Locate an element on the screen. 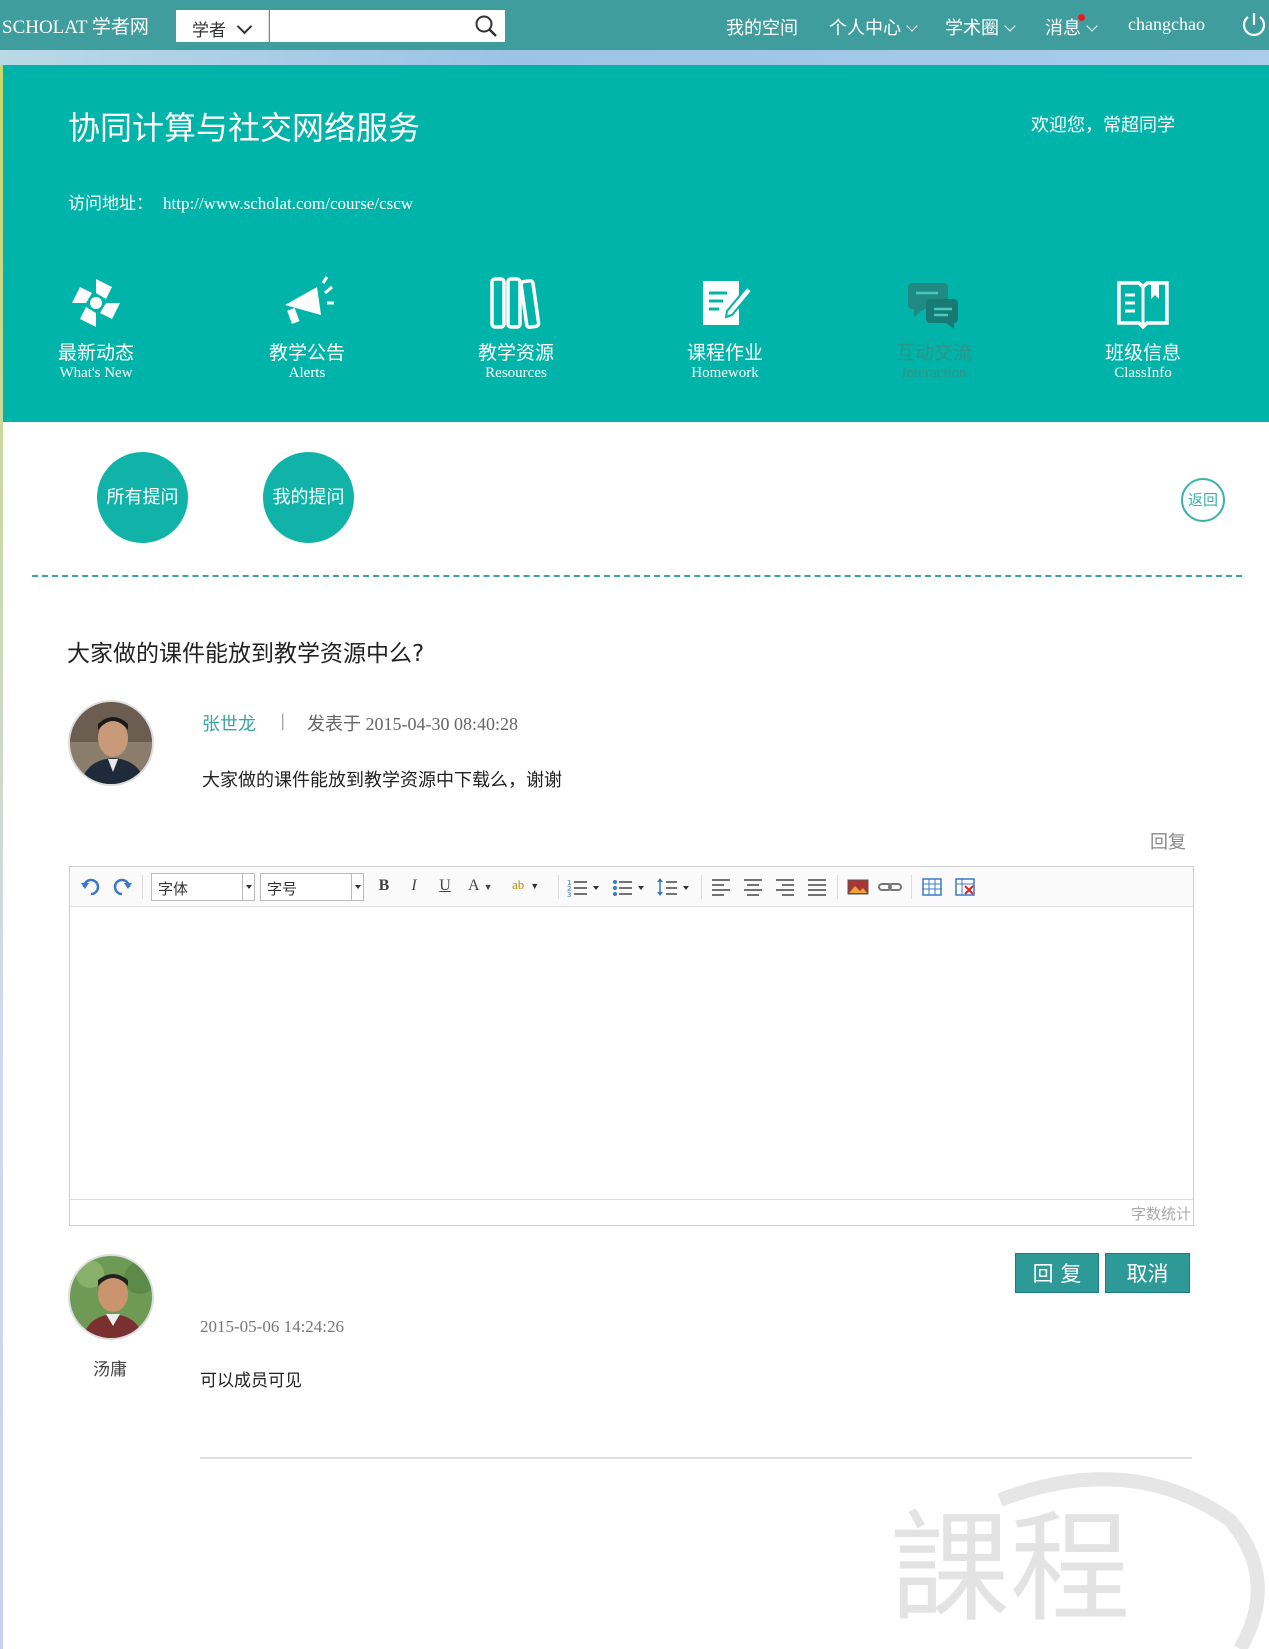 This screenshot has width=1269, height=1649. books-icon is located at coordinates (515, 303).